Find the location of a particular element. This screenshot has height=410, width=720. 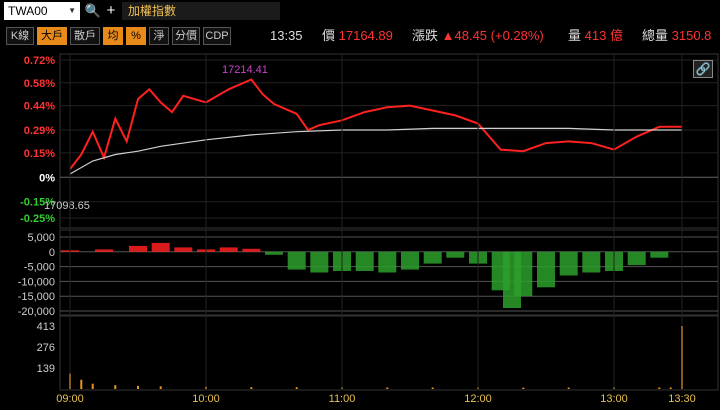

y-tick-label: 0.72% is located at coordinates (39, 61).